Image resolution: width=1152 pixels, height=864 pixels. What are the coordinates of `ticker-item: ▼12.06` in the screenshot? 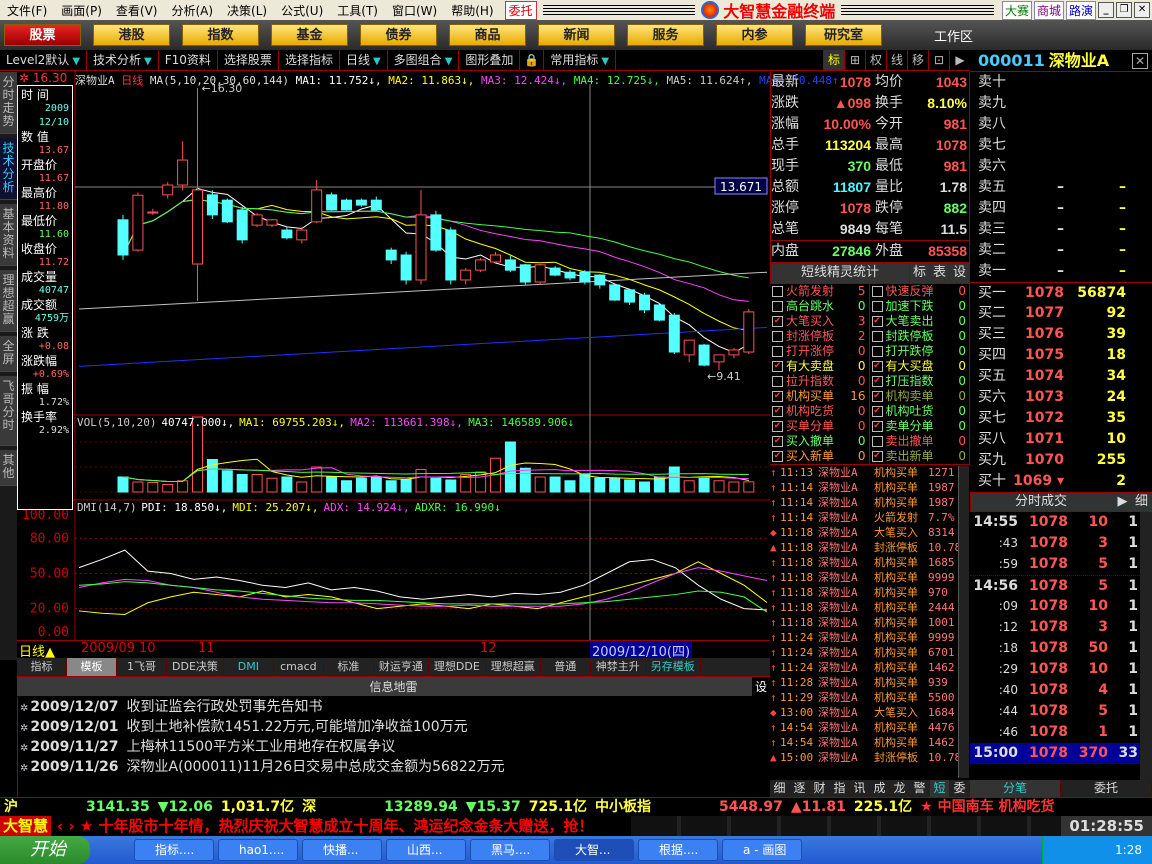 It's located at (185, 807).